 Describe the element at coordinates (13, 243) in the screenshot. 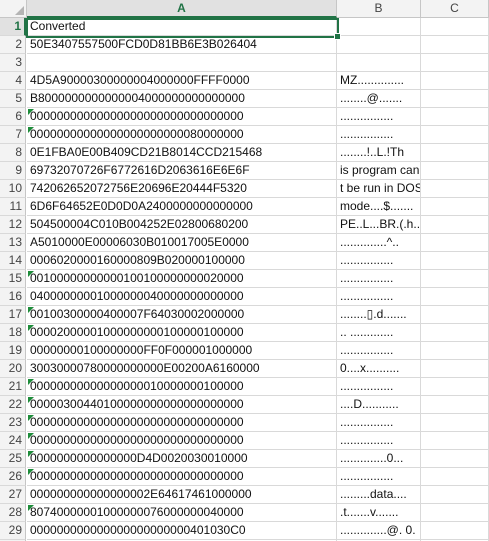

I see `row-header: 13` at that location.